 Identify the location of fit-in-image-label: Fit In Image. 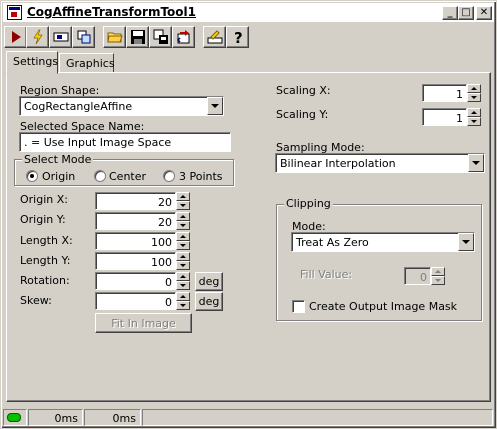
(143, 323).